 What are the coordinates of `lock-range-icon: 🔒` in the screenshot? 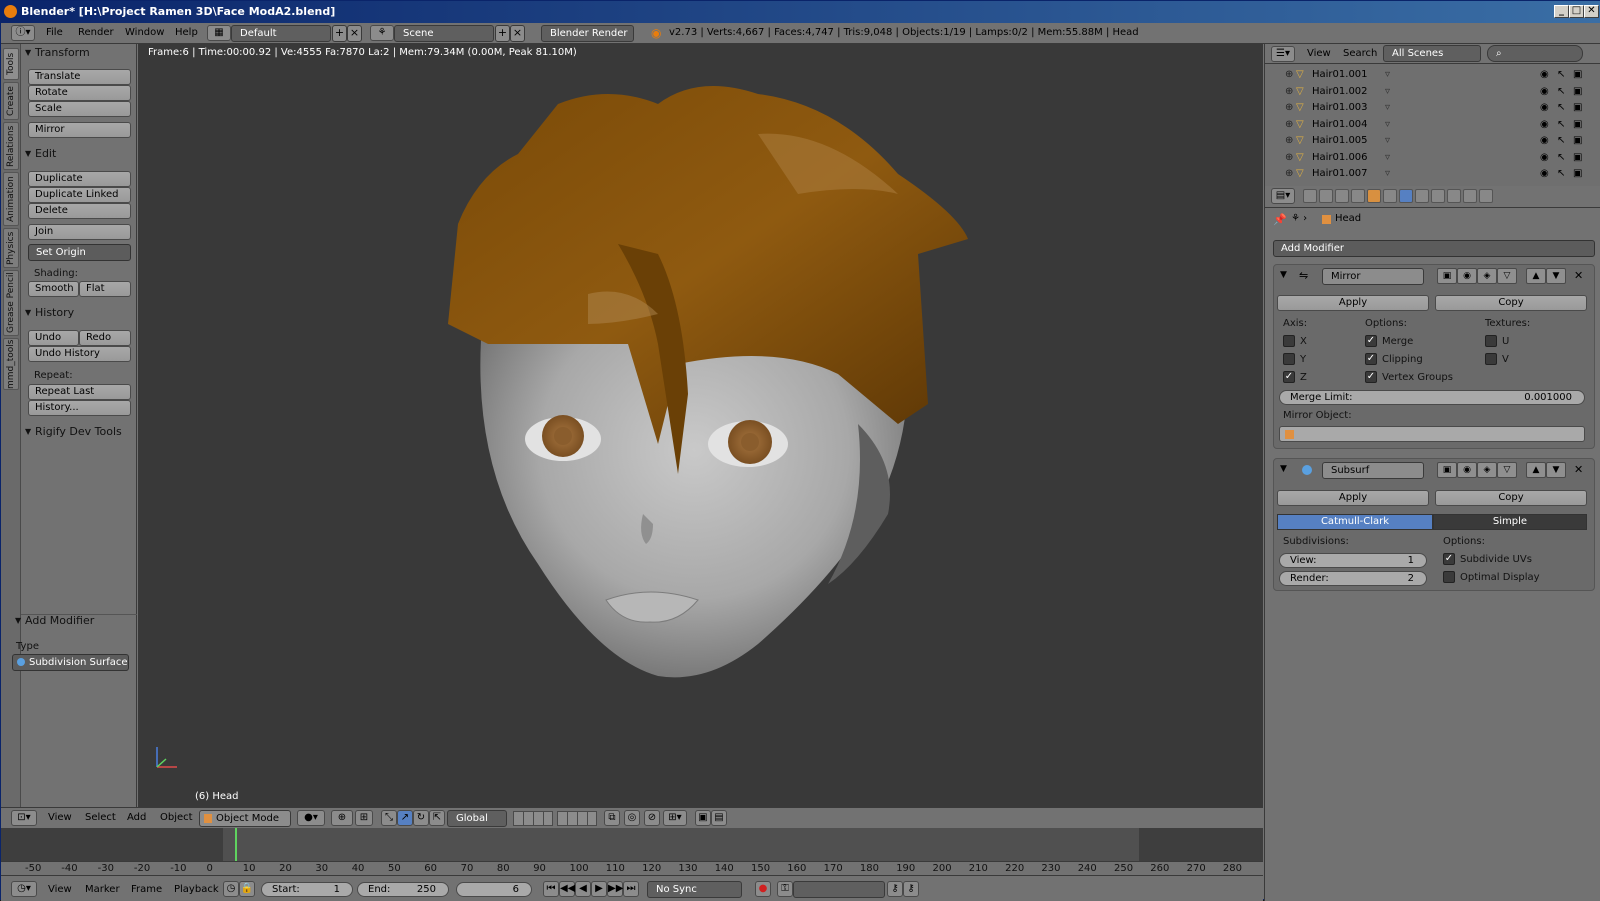 It's located at (247, 889).